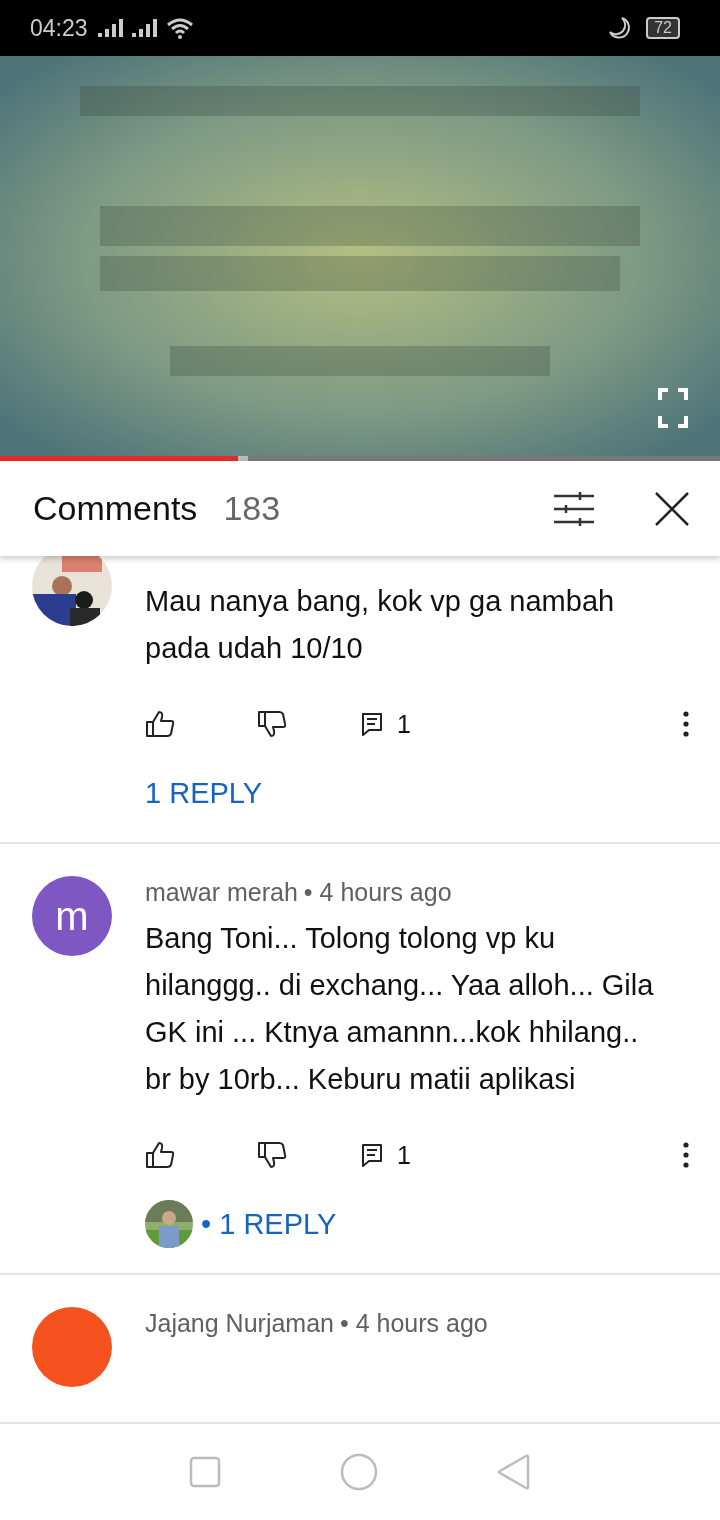  What do you see at coordinates (672, 508) in the screenshot?
I see `close-icon` at bounding box center [672, 508].